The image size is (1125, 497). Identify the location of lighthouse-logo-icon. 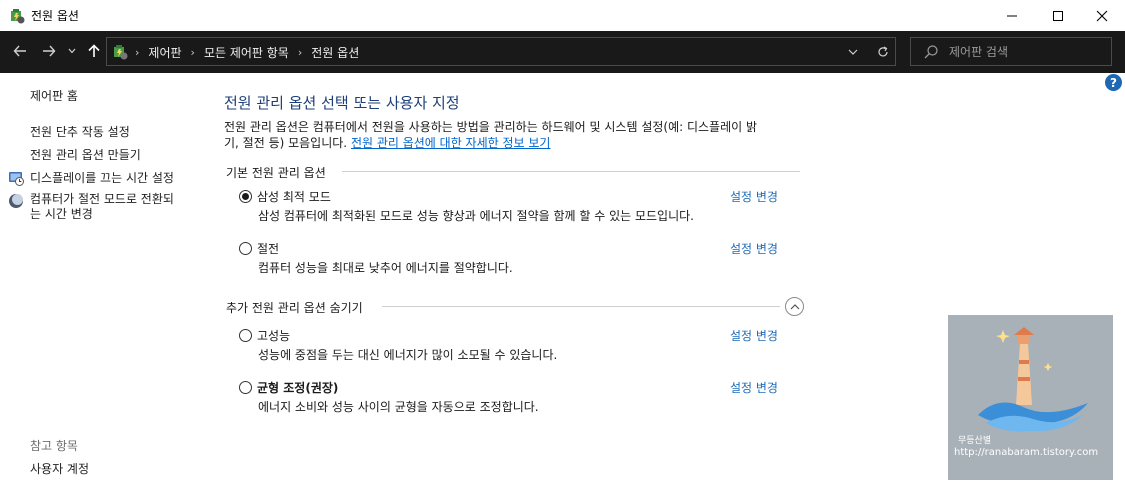
(1033, 379).